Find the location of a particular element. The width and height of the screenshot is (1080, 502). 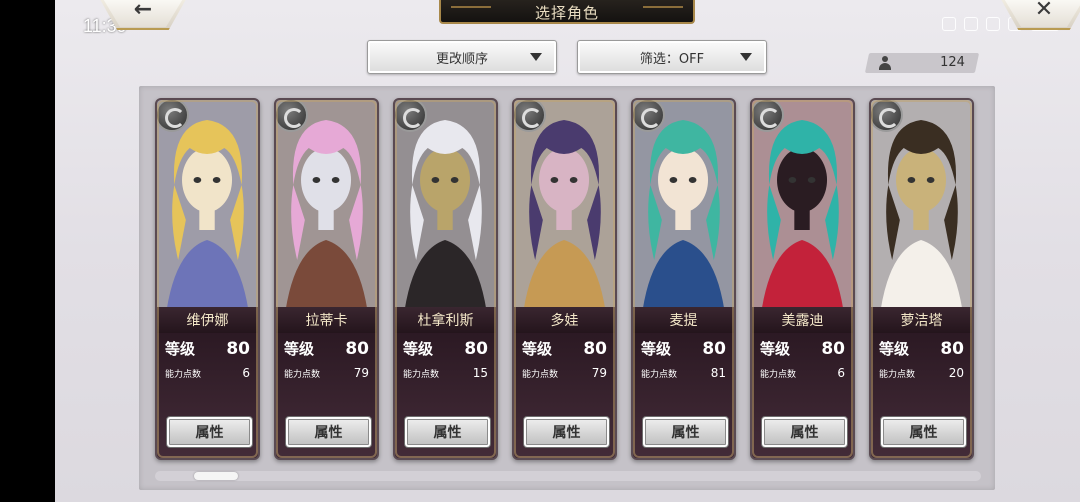

name-bar: 麦提 is located at coordinates (683, 320).